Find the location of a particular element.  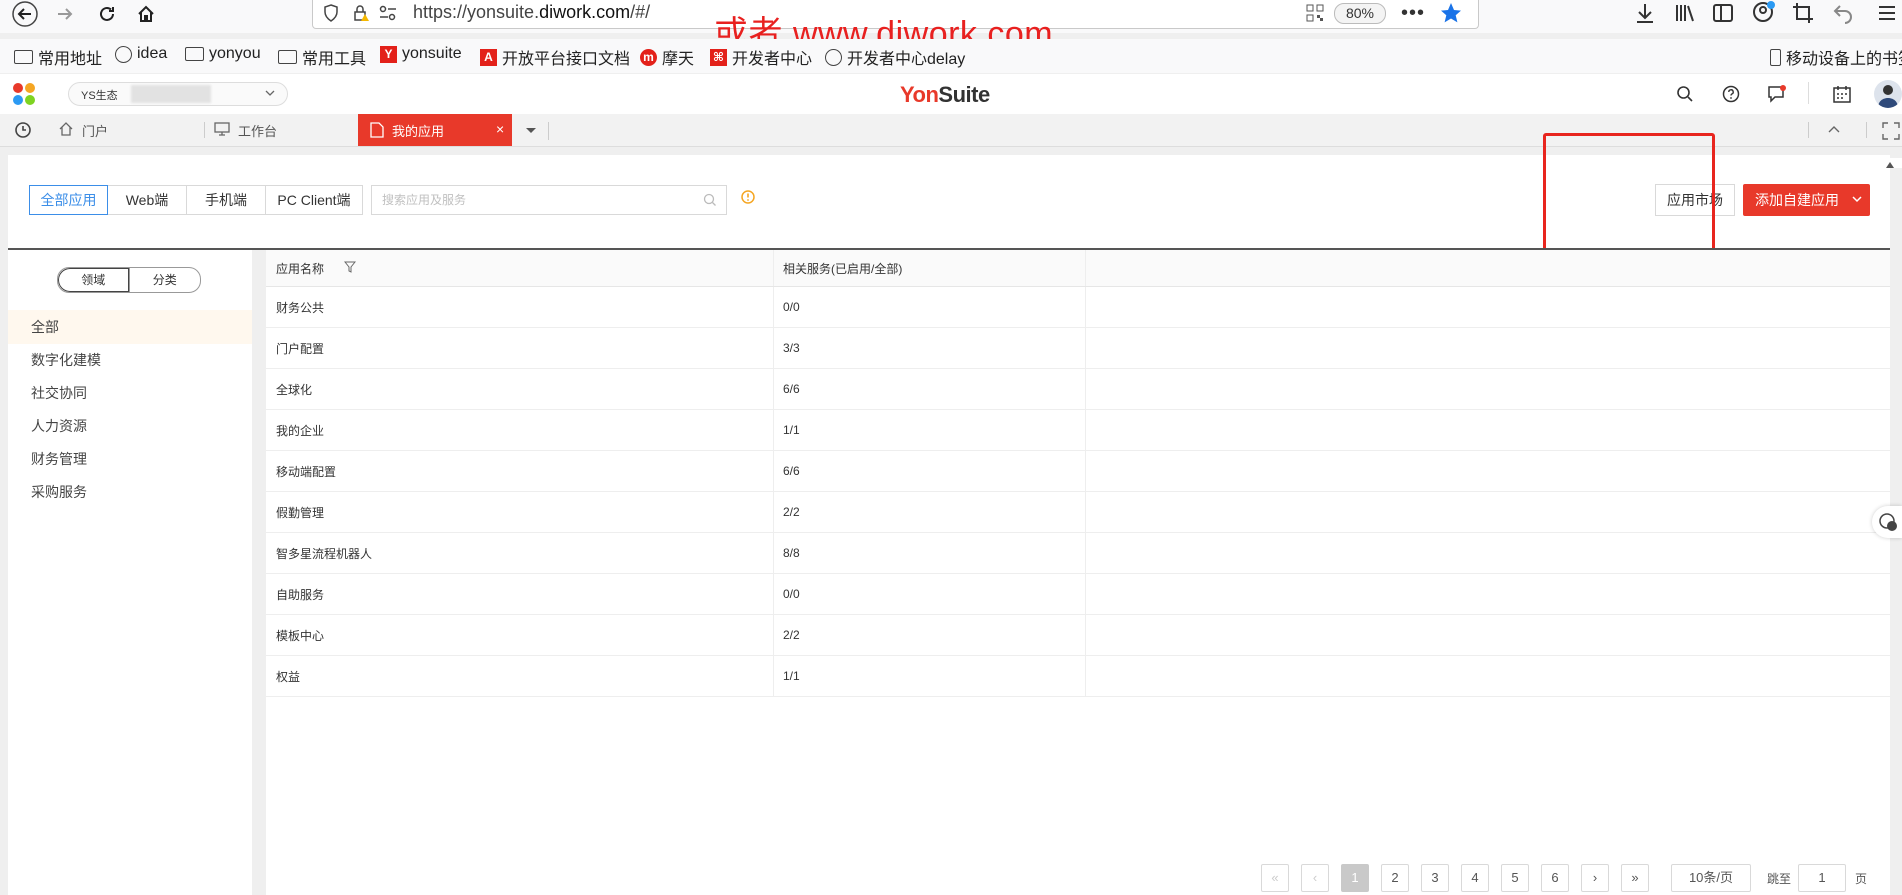

bookmark-yonsuite: Yyonsuite is located at coordinates (421, 54).